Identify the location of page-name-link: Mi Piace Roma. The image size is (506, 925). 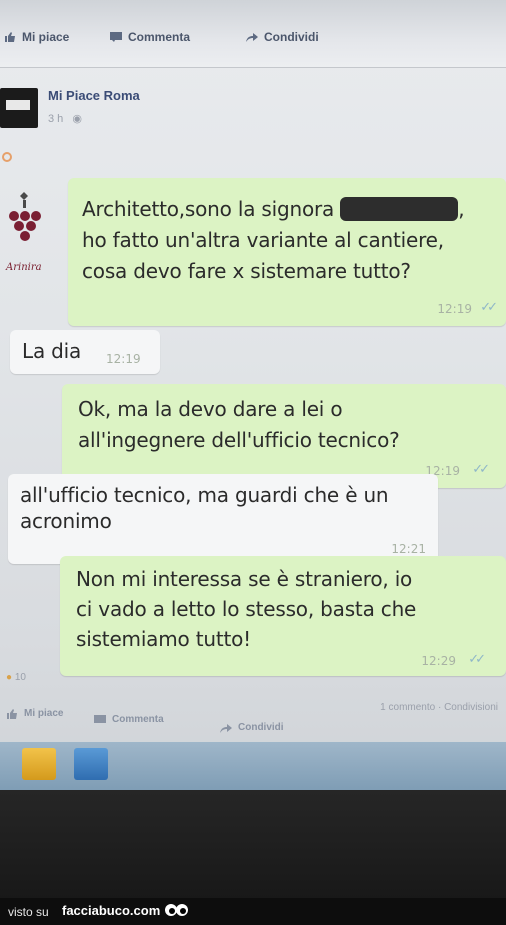
(94, 95).